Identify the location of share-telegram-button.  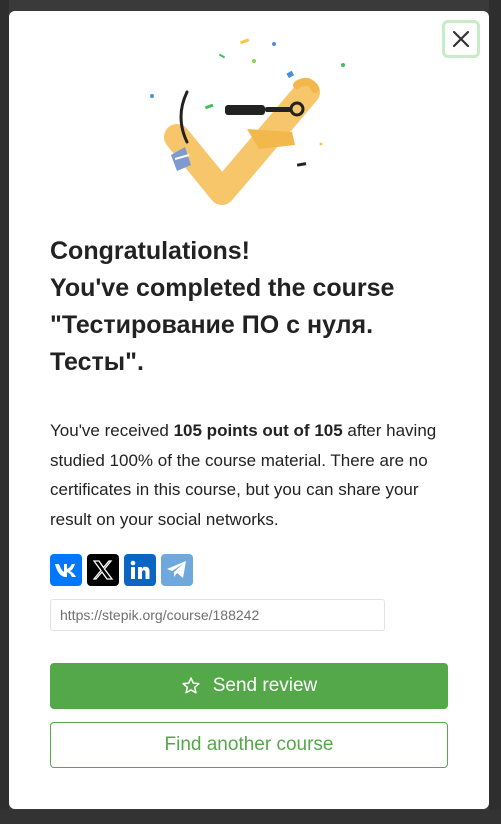
(177, 570).